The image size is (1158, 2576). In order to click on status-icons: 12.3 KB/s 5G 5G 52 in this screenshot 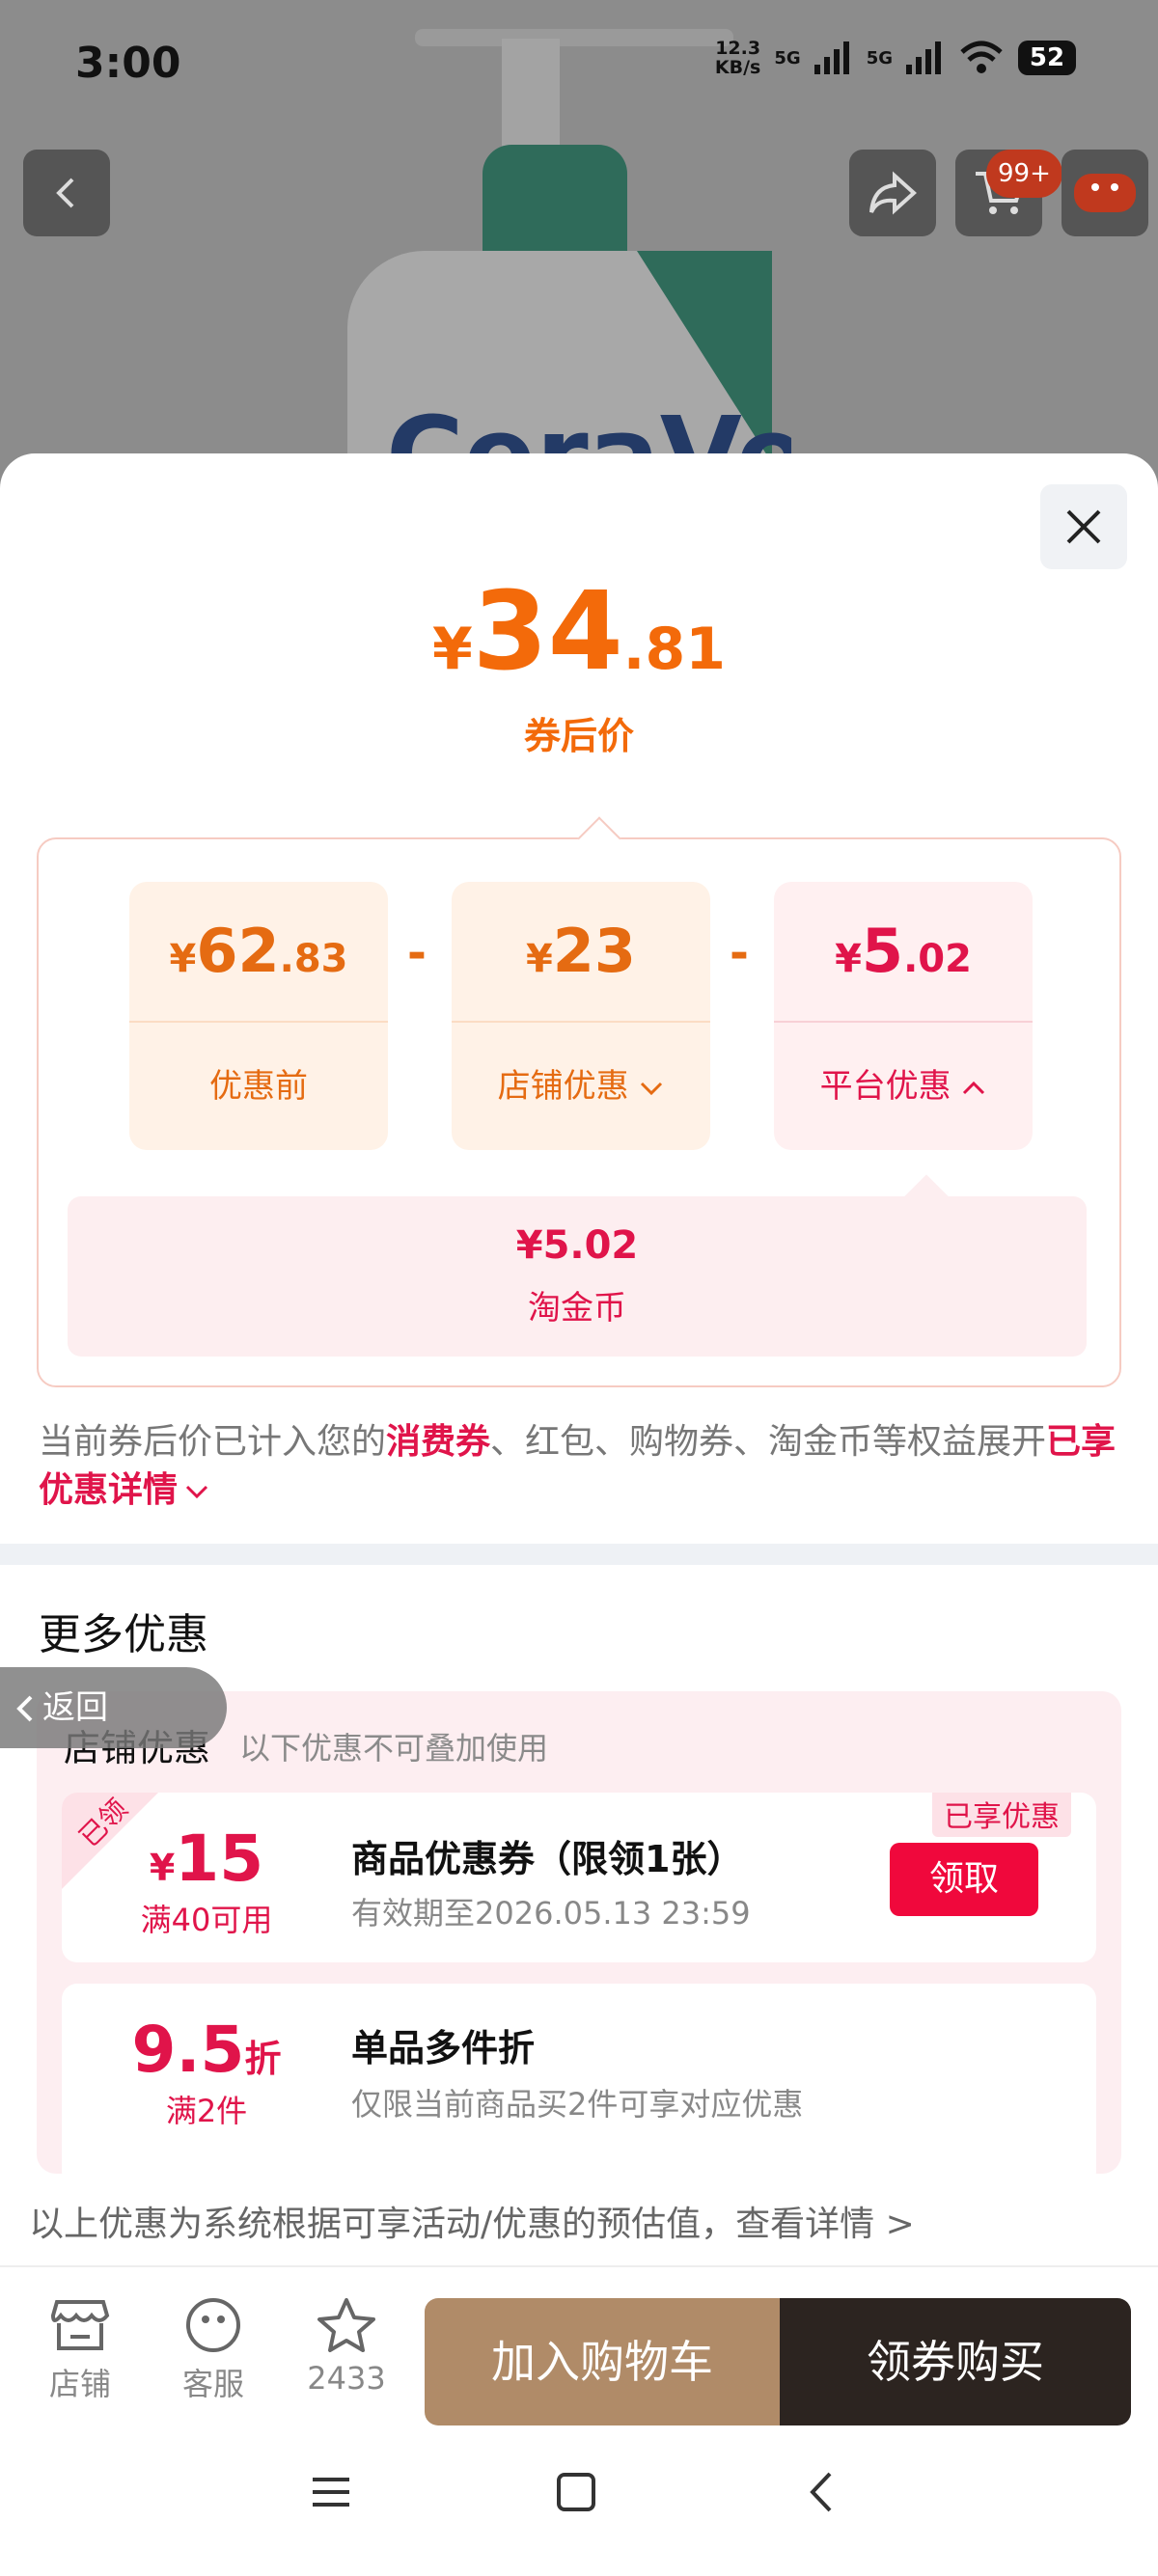, I will do `click(895, 58)`.